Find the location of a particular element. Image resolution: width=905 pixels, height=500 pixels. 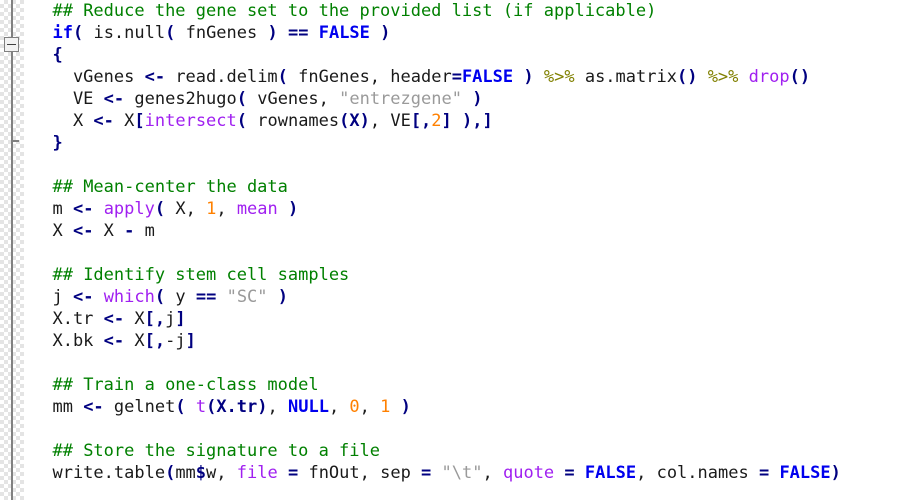

code-token-punc: (X.tr) is located at coordinates (237, 407).